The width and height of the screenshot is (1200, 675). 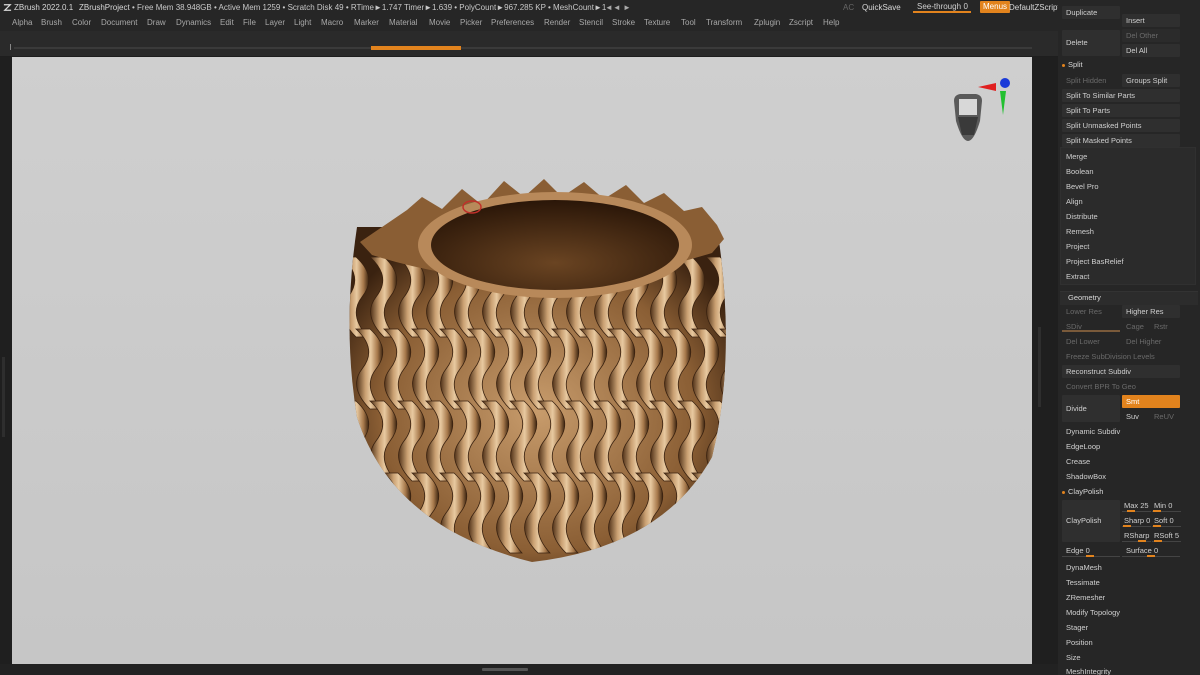 What do you see at coordinates (1151, 35) in the screenshot?
I see `del-other-button: Del Other` at bounding box center [1151, 35].